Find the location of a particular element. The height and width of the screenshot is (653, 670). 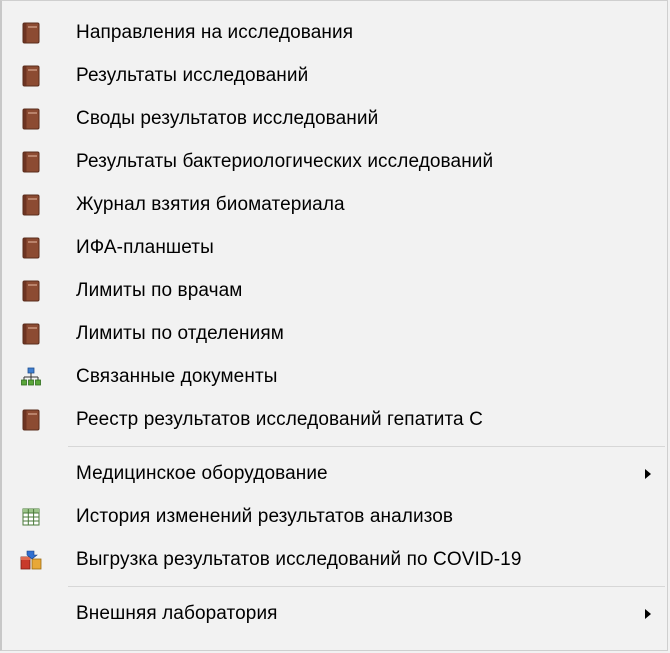

menu-item-label: Связанные документы is located at coordinates (177, 376).